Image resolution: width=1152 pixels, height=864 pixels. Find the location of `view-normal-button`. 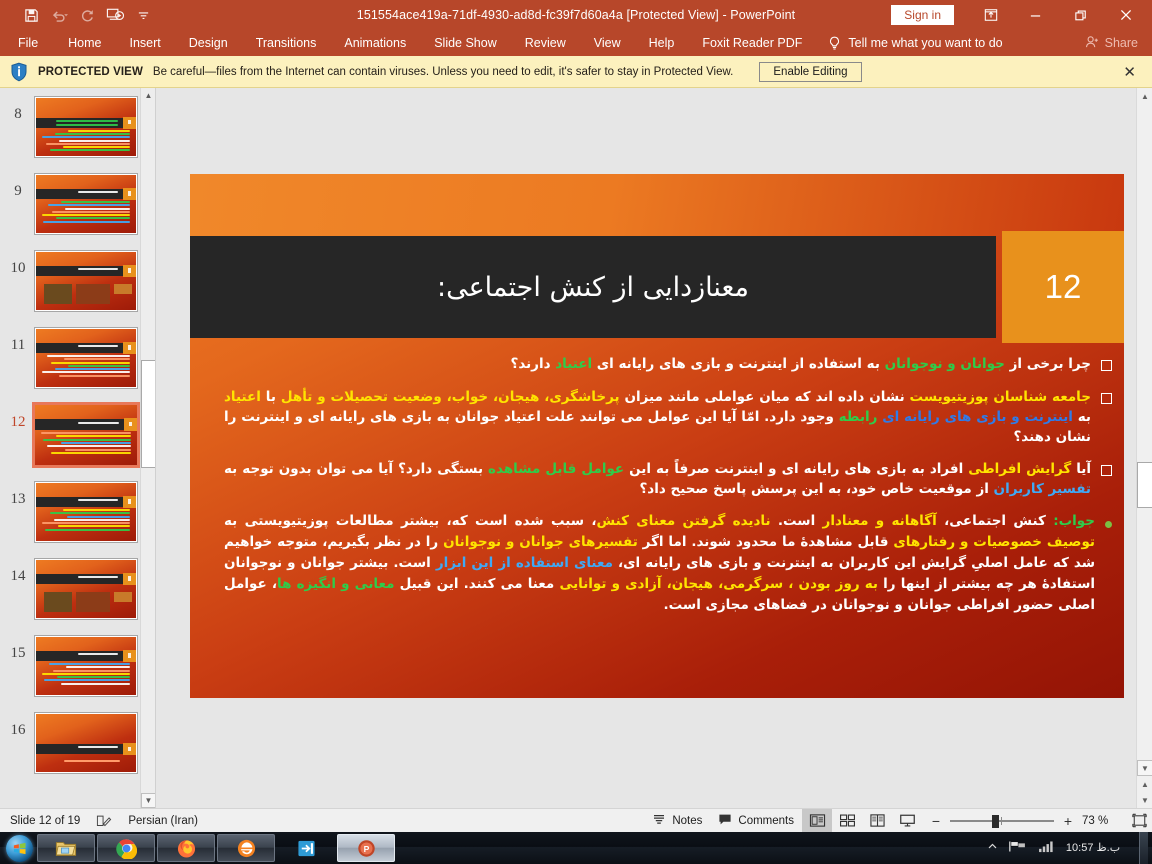

view-normal-button is located at coordinates (817, 820).